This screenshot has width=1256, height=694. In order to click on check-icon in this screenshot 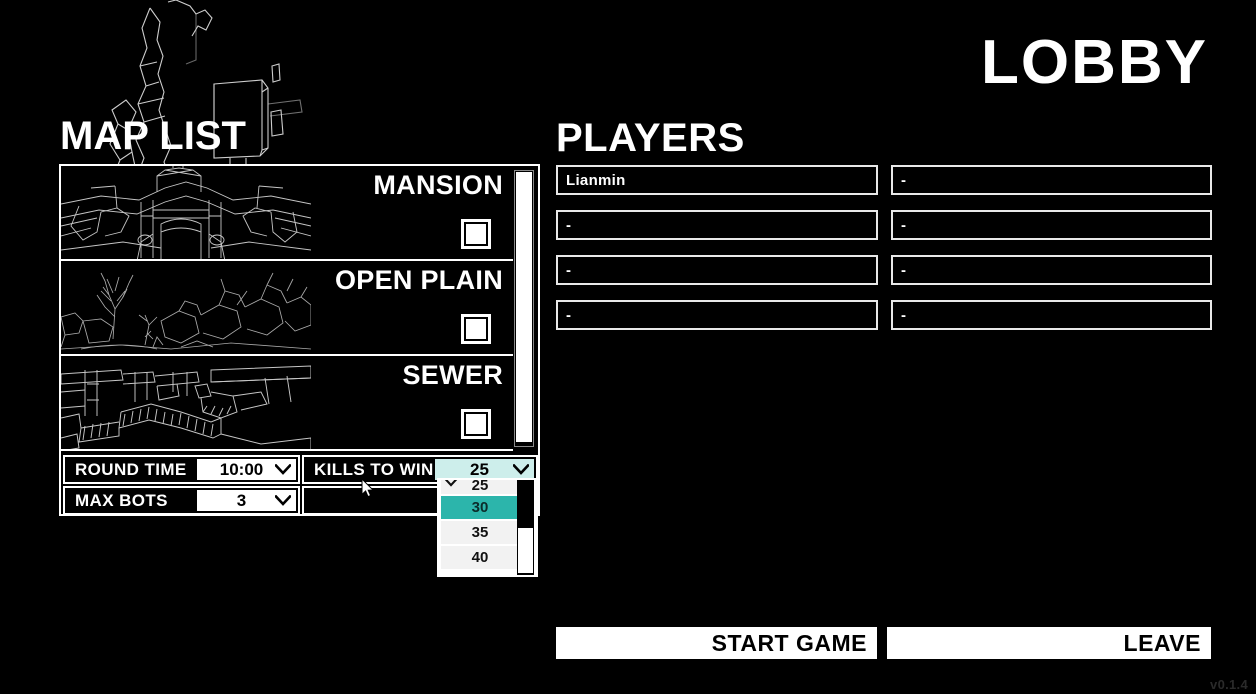, I will do `click(451, 483)`.